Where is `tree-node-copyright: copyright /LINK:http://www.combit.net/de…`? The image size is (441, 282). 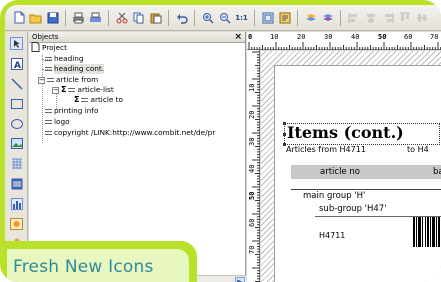
tree-node-copyright: copyright /LINK:http://www.combit.net/de… is located at coordinates (130, 133).